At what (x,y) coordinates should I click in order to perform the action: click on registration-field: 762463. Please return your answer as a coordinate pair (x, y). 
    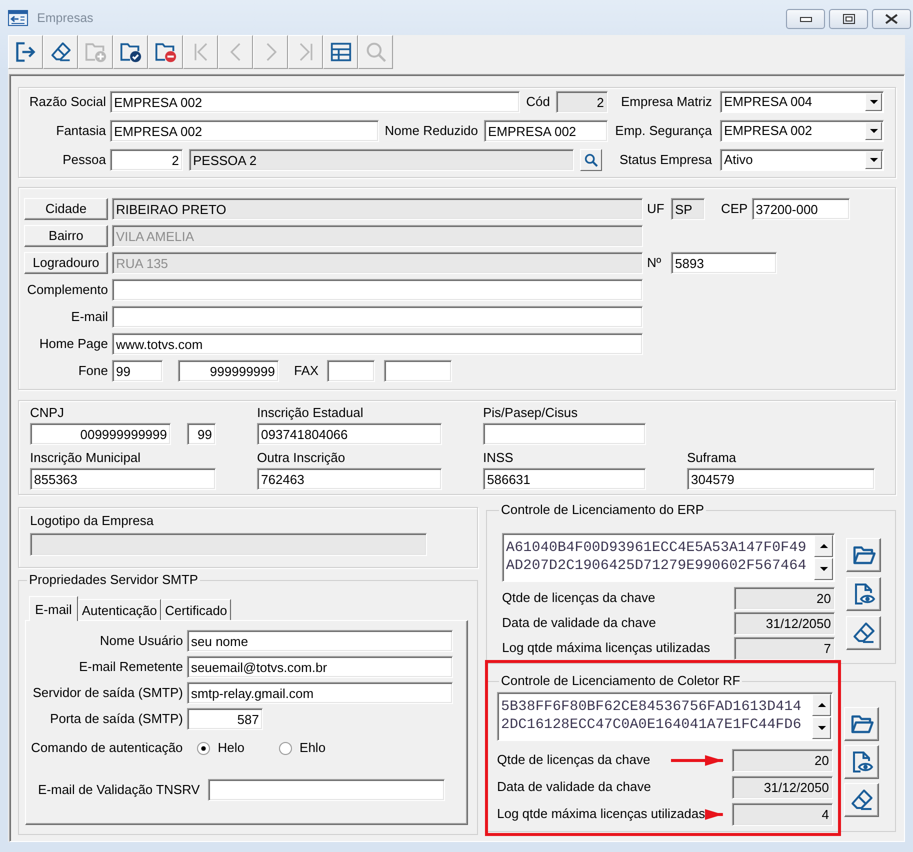
    Looking at the image, I should click on (349, 479).